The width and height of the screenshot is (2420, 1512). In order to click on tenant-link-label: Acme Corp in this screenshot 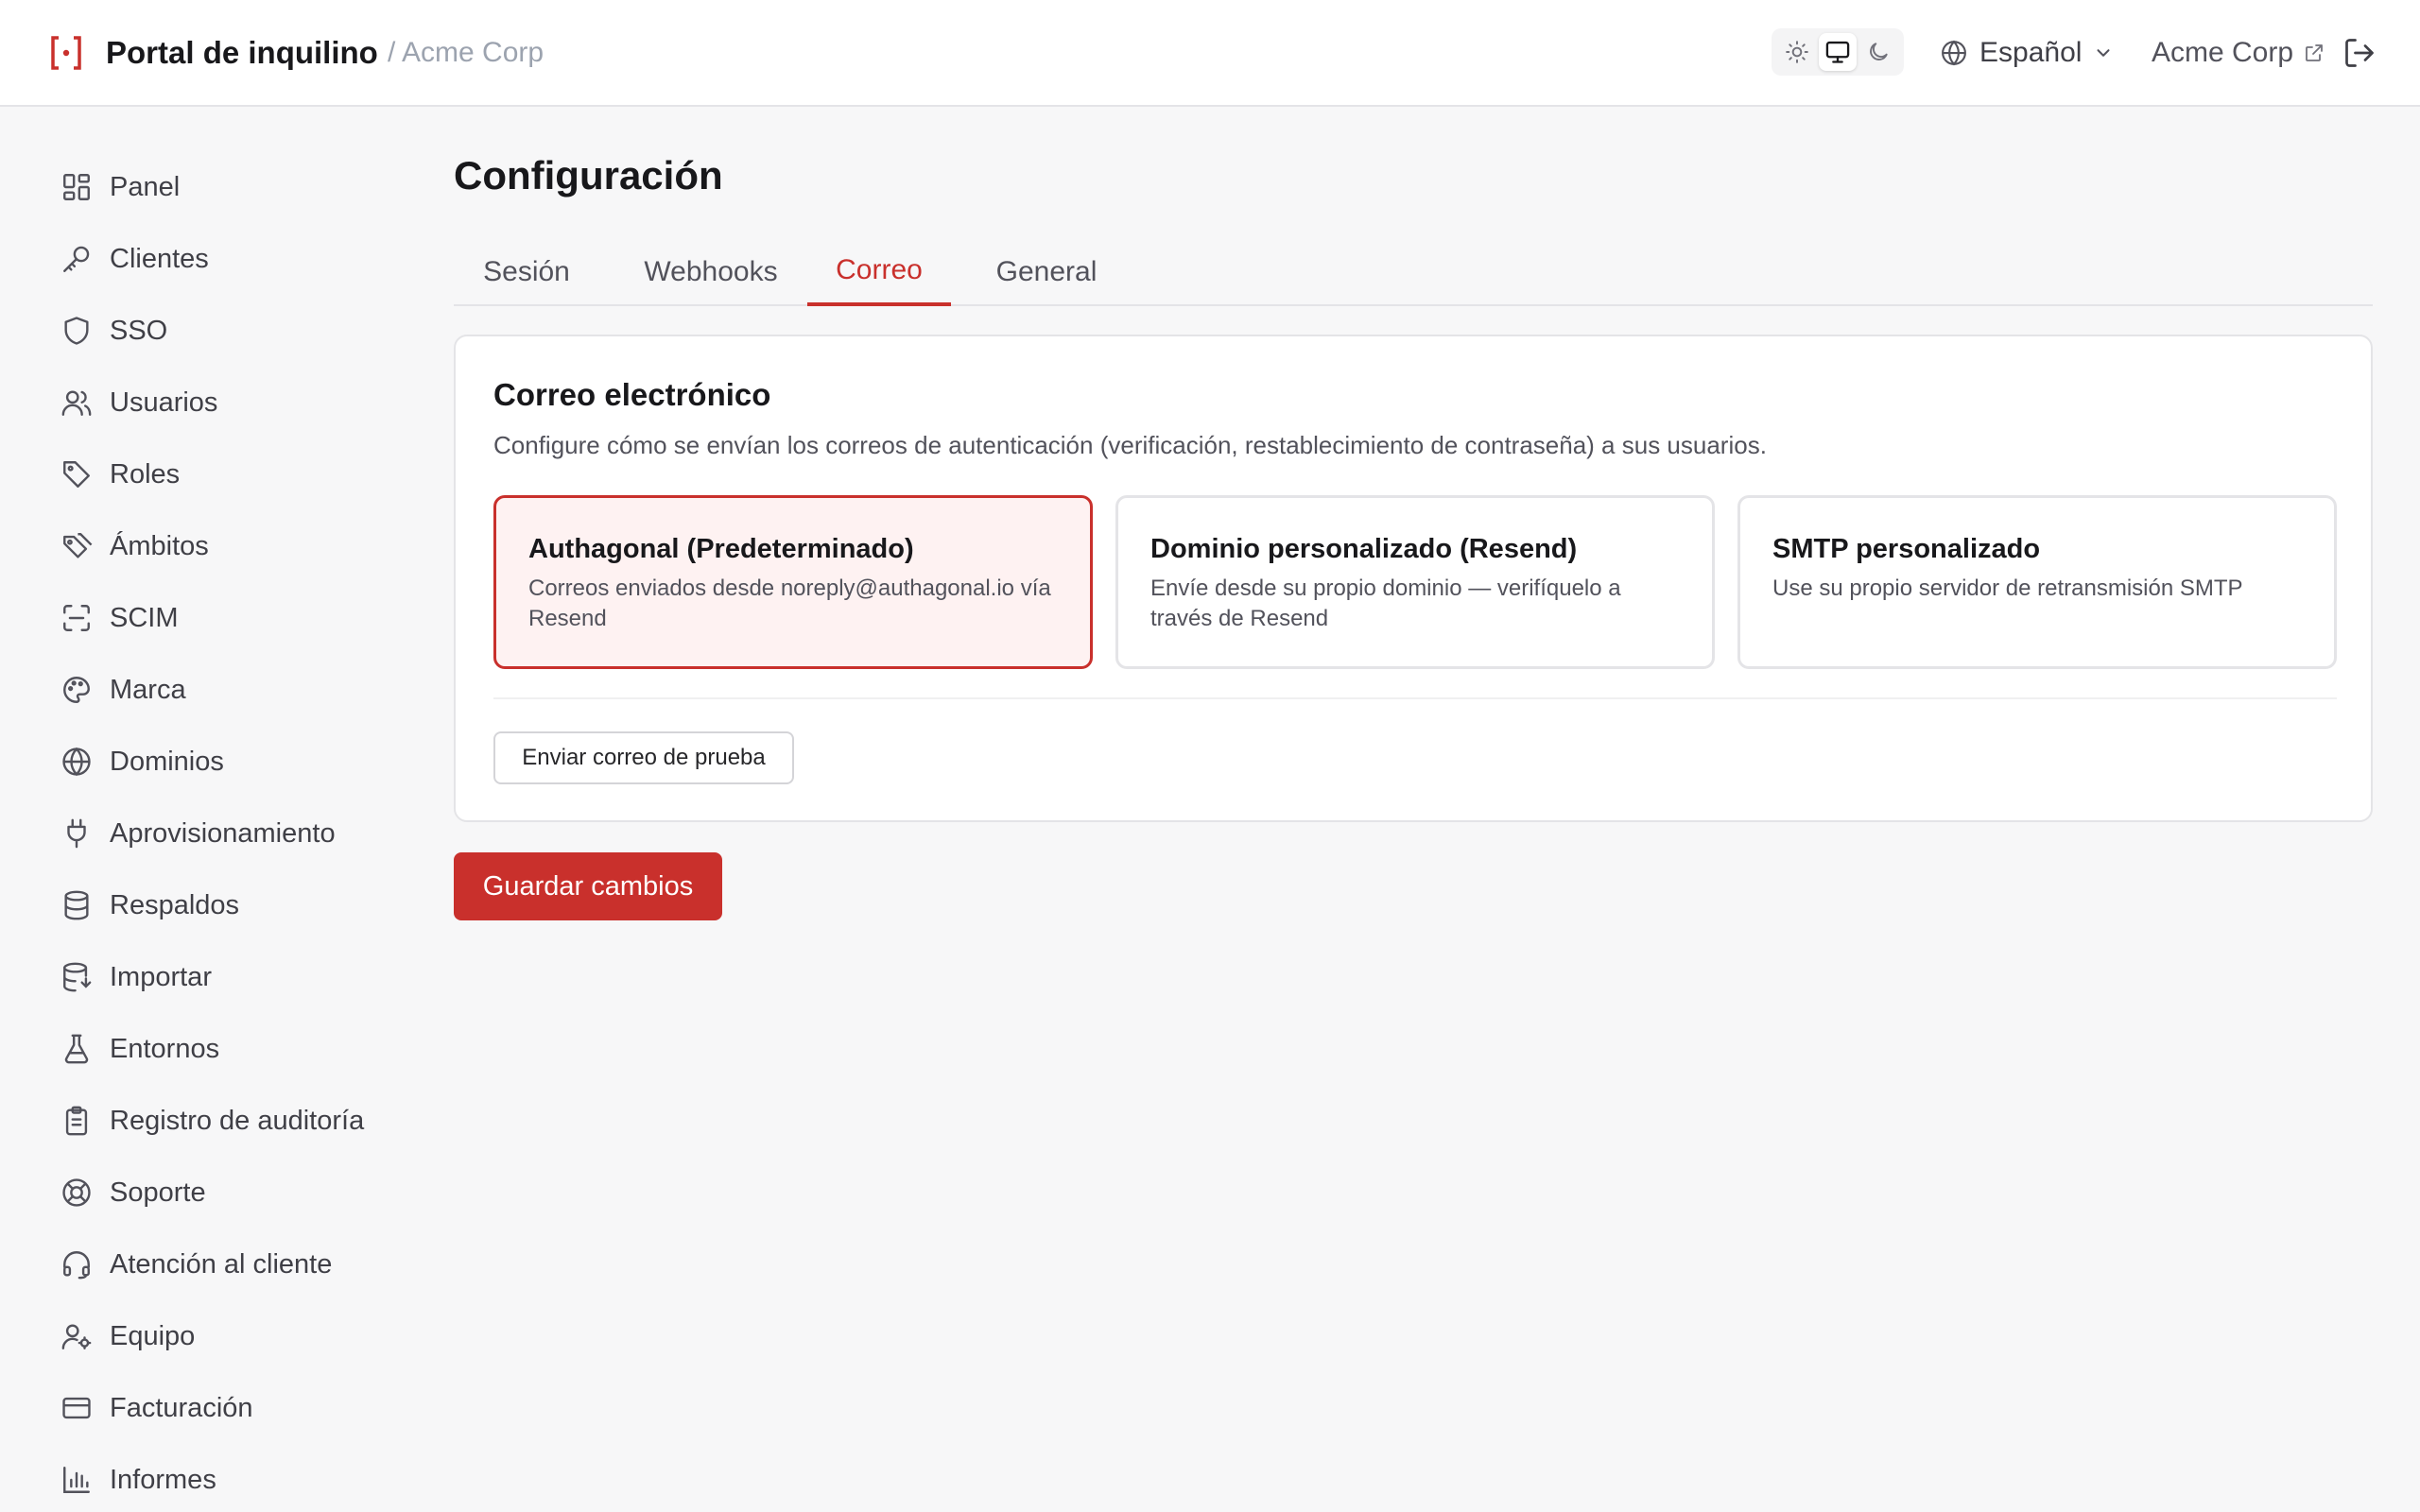, I will do `click(2223, 52)`.